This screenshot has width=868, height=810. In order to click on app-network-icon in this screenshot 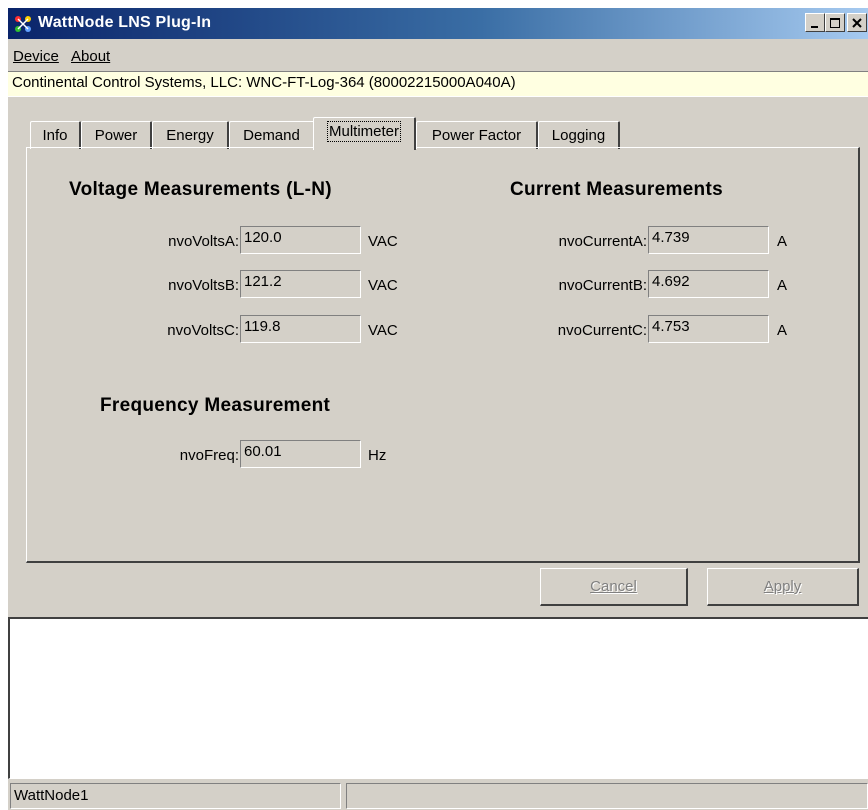, I will do `click(23, 24)`.